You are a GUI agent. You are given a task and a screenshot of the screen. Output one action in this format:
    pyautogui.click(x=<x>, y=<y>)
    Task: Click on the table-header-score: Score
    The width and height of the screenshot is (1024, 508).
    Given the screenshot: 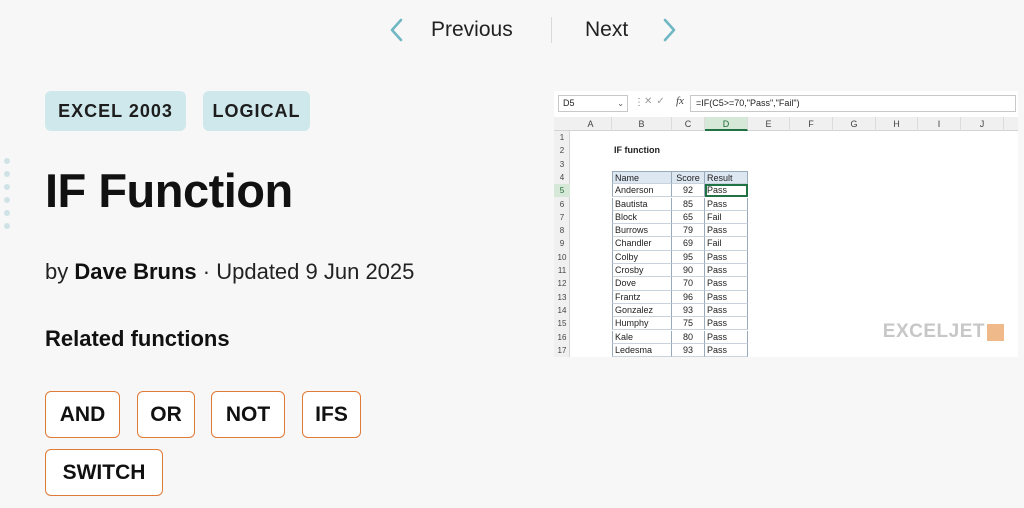 What is the action you would take?
    pyautogui.click(x=688, y=177)
    